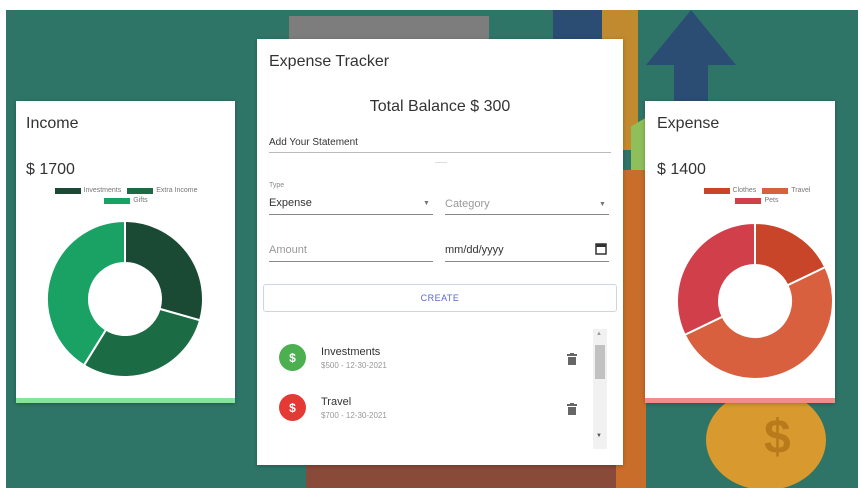 Image resolution: width=861 pixels, height=488 pixels. Describe the element at coordinates (601, 248) in the screenshot. I see `calendar-icon` at that location.